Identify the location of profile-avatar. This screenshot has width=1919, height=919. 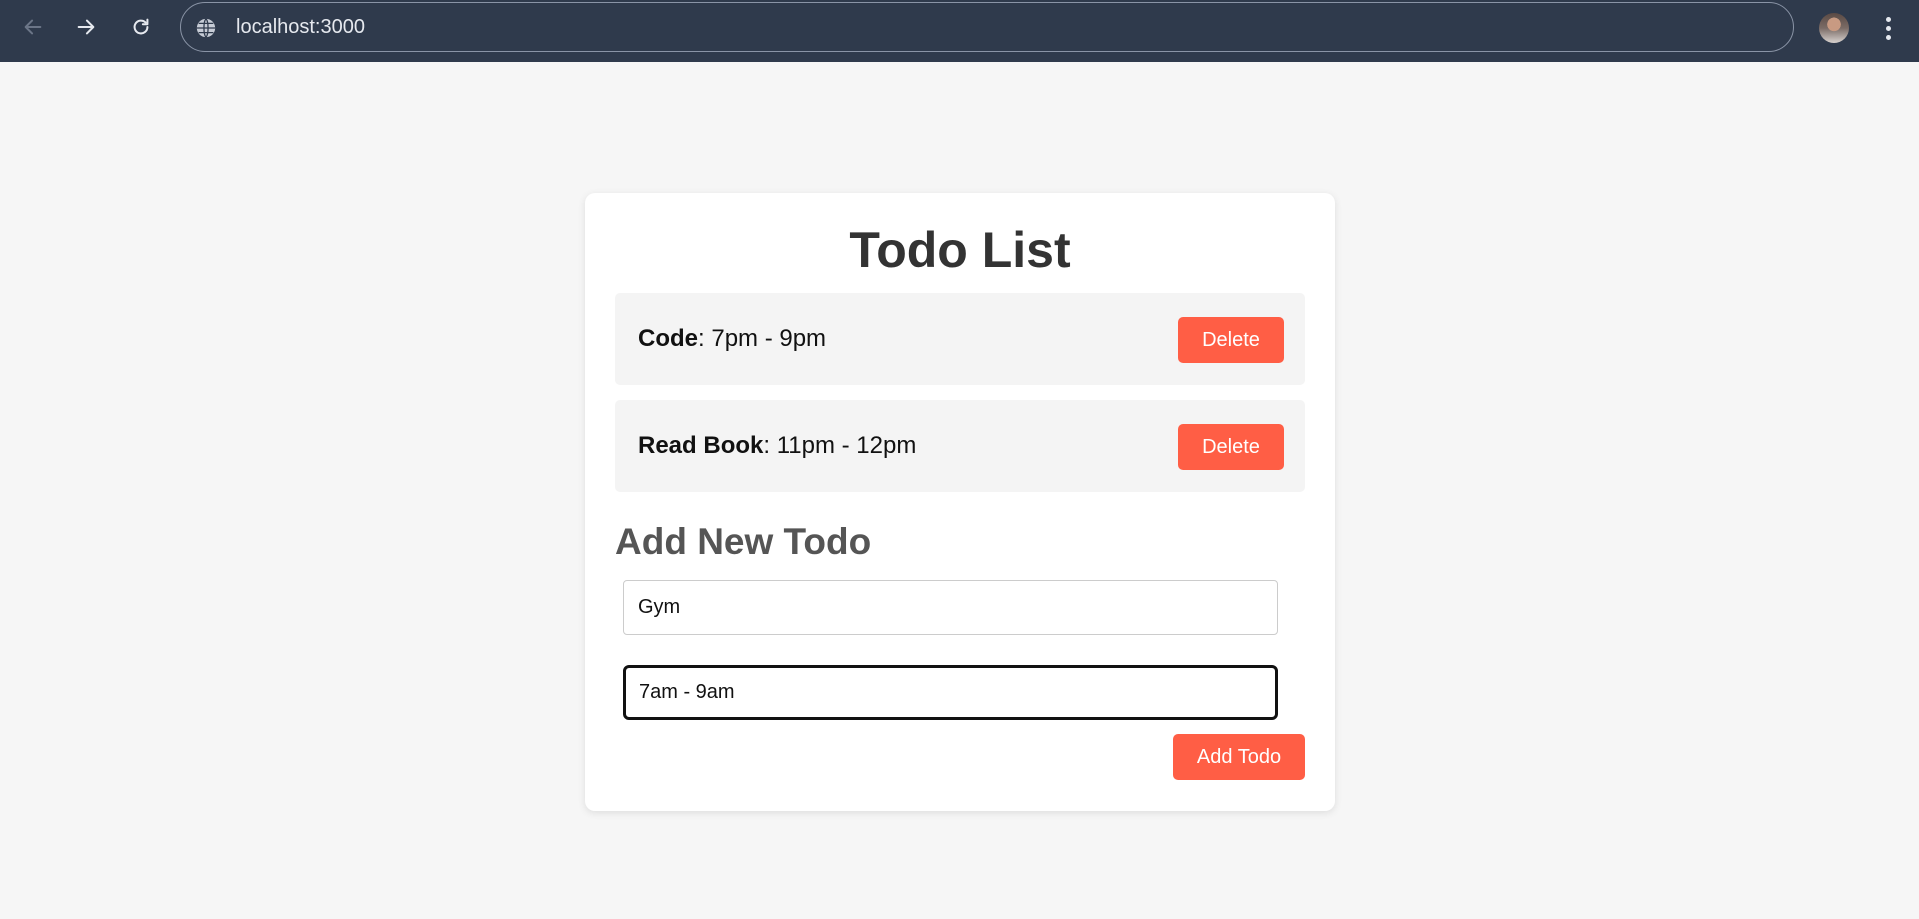
(1834, 28).